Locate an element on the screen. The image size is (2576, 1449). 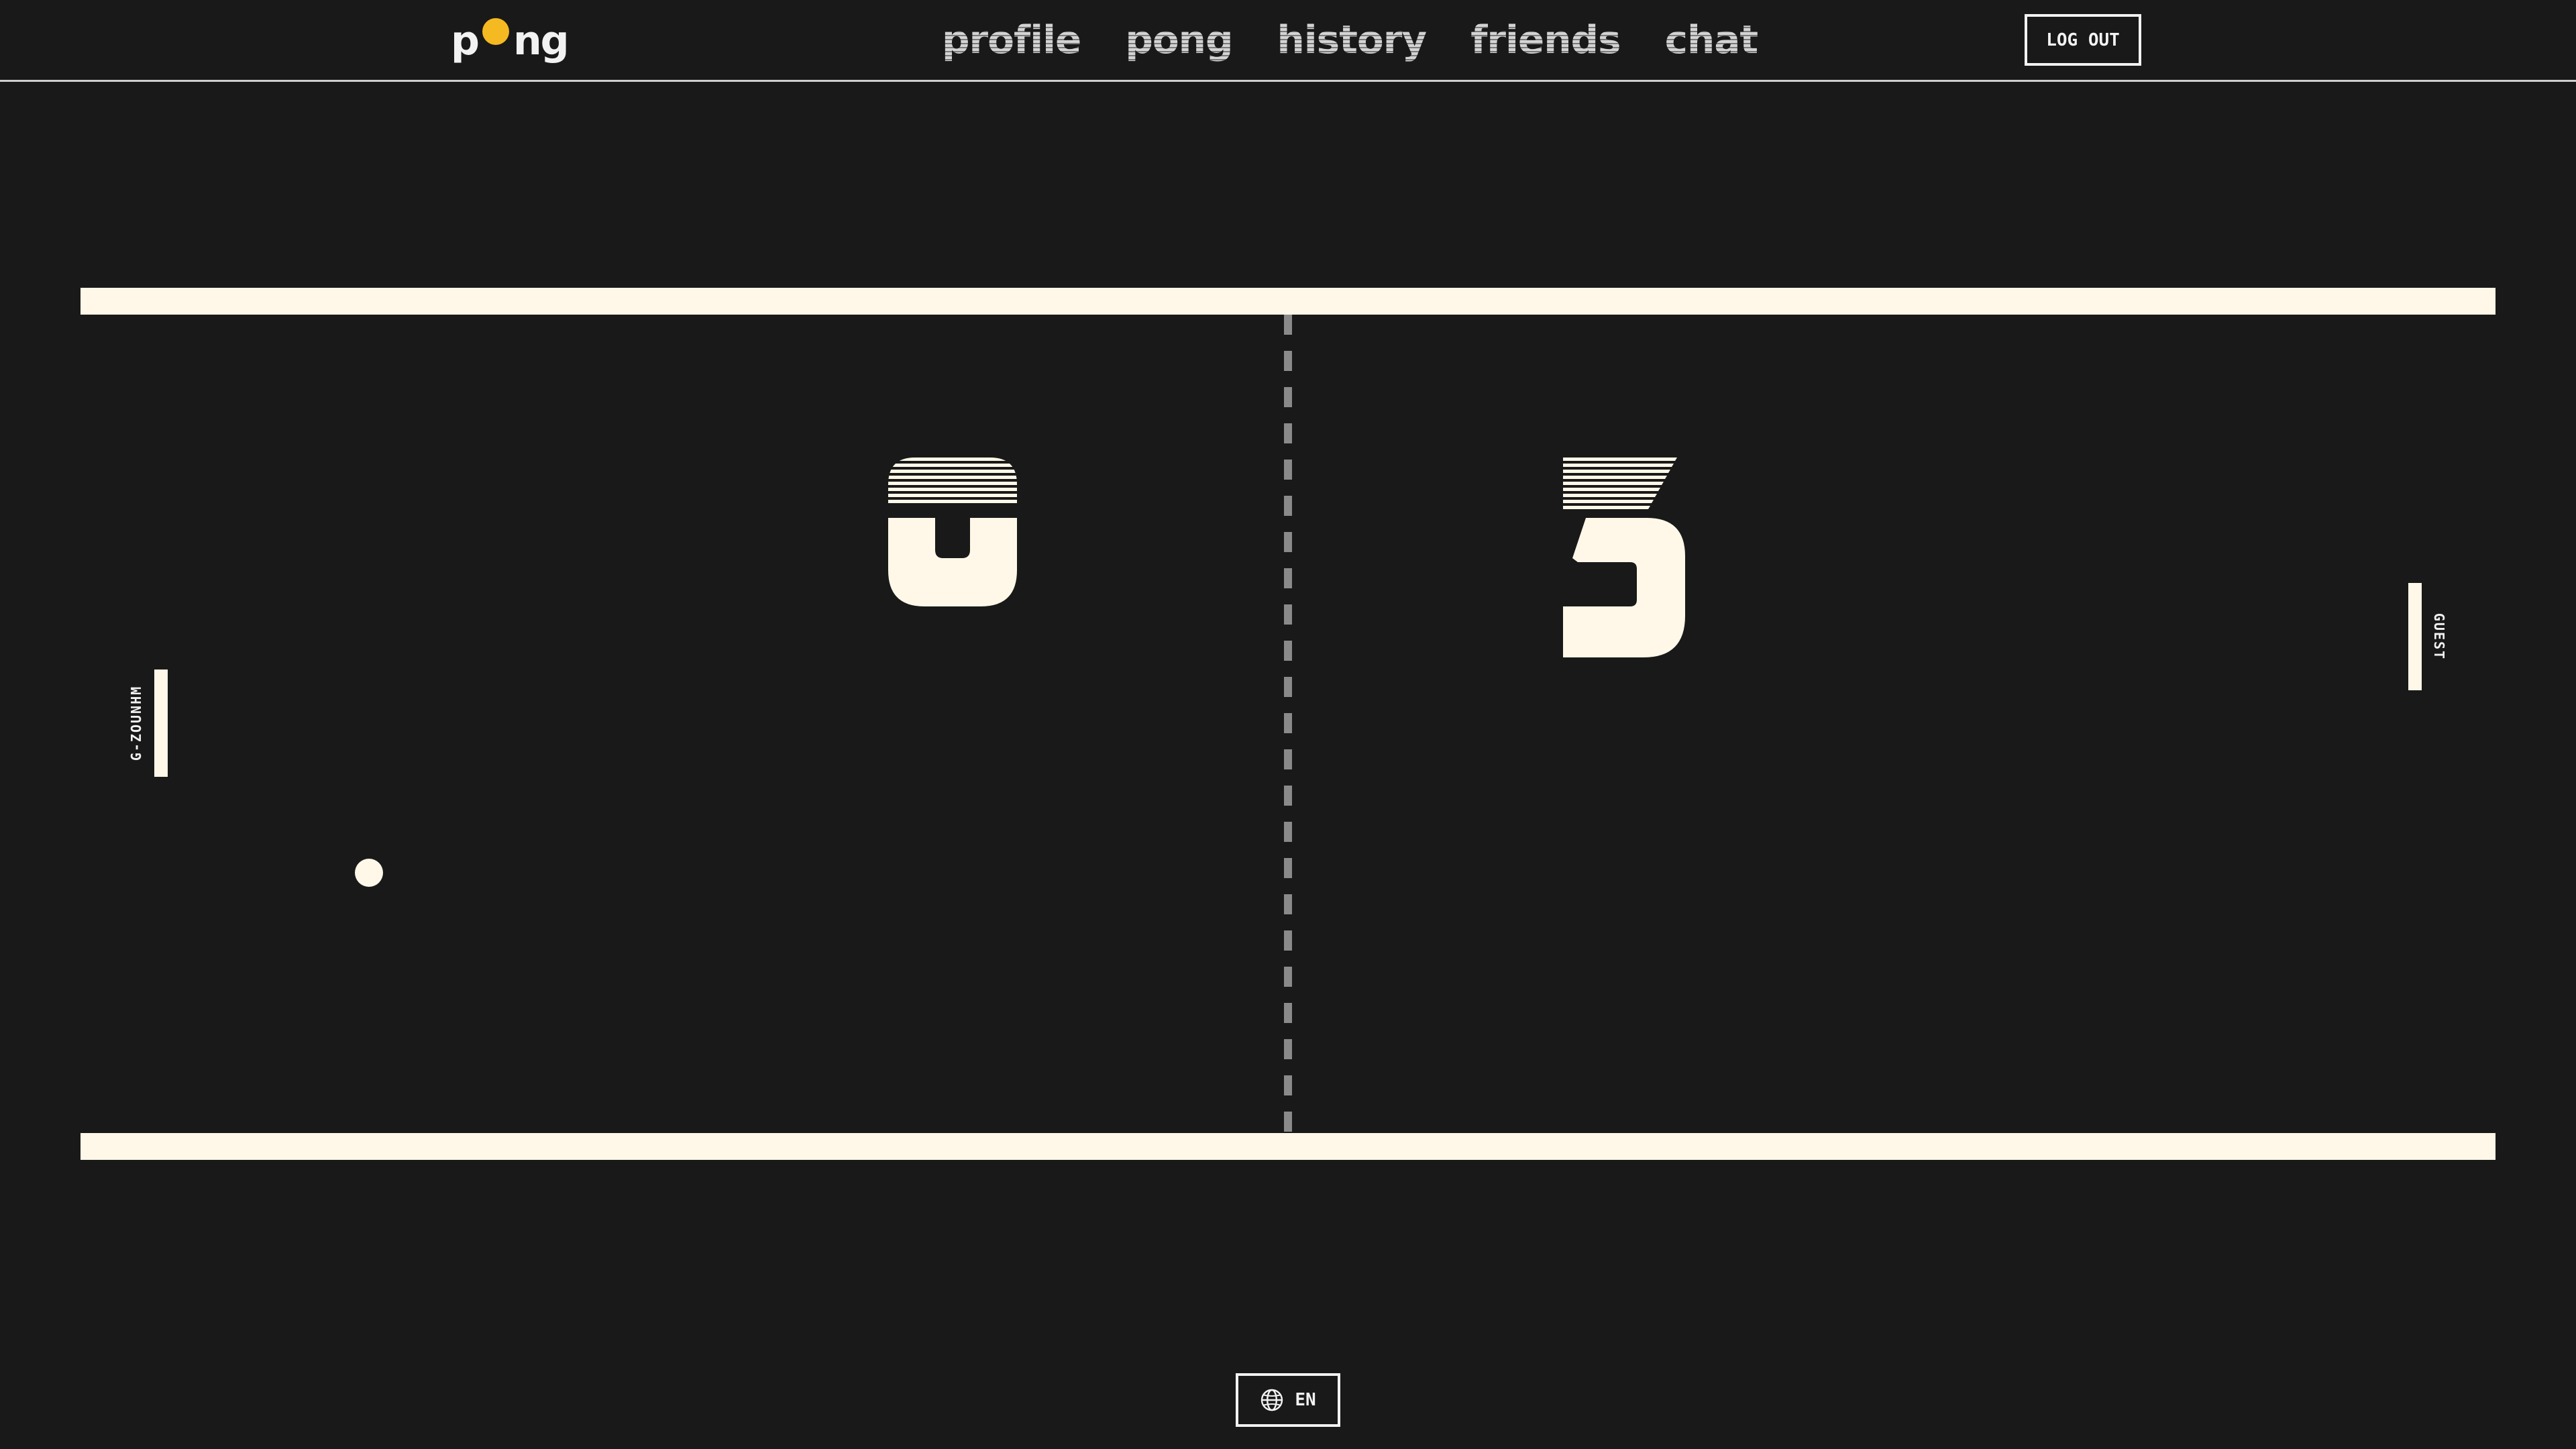
language-label: EN is located at coordinates (1305, 1400).